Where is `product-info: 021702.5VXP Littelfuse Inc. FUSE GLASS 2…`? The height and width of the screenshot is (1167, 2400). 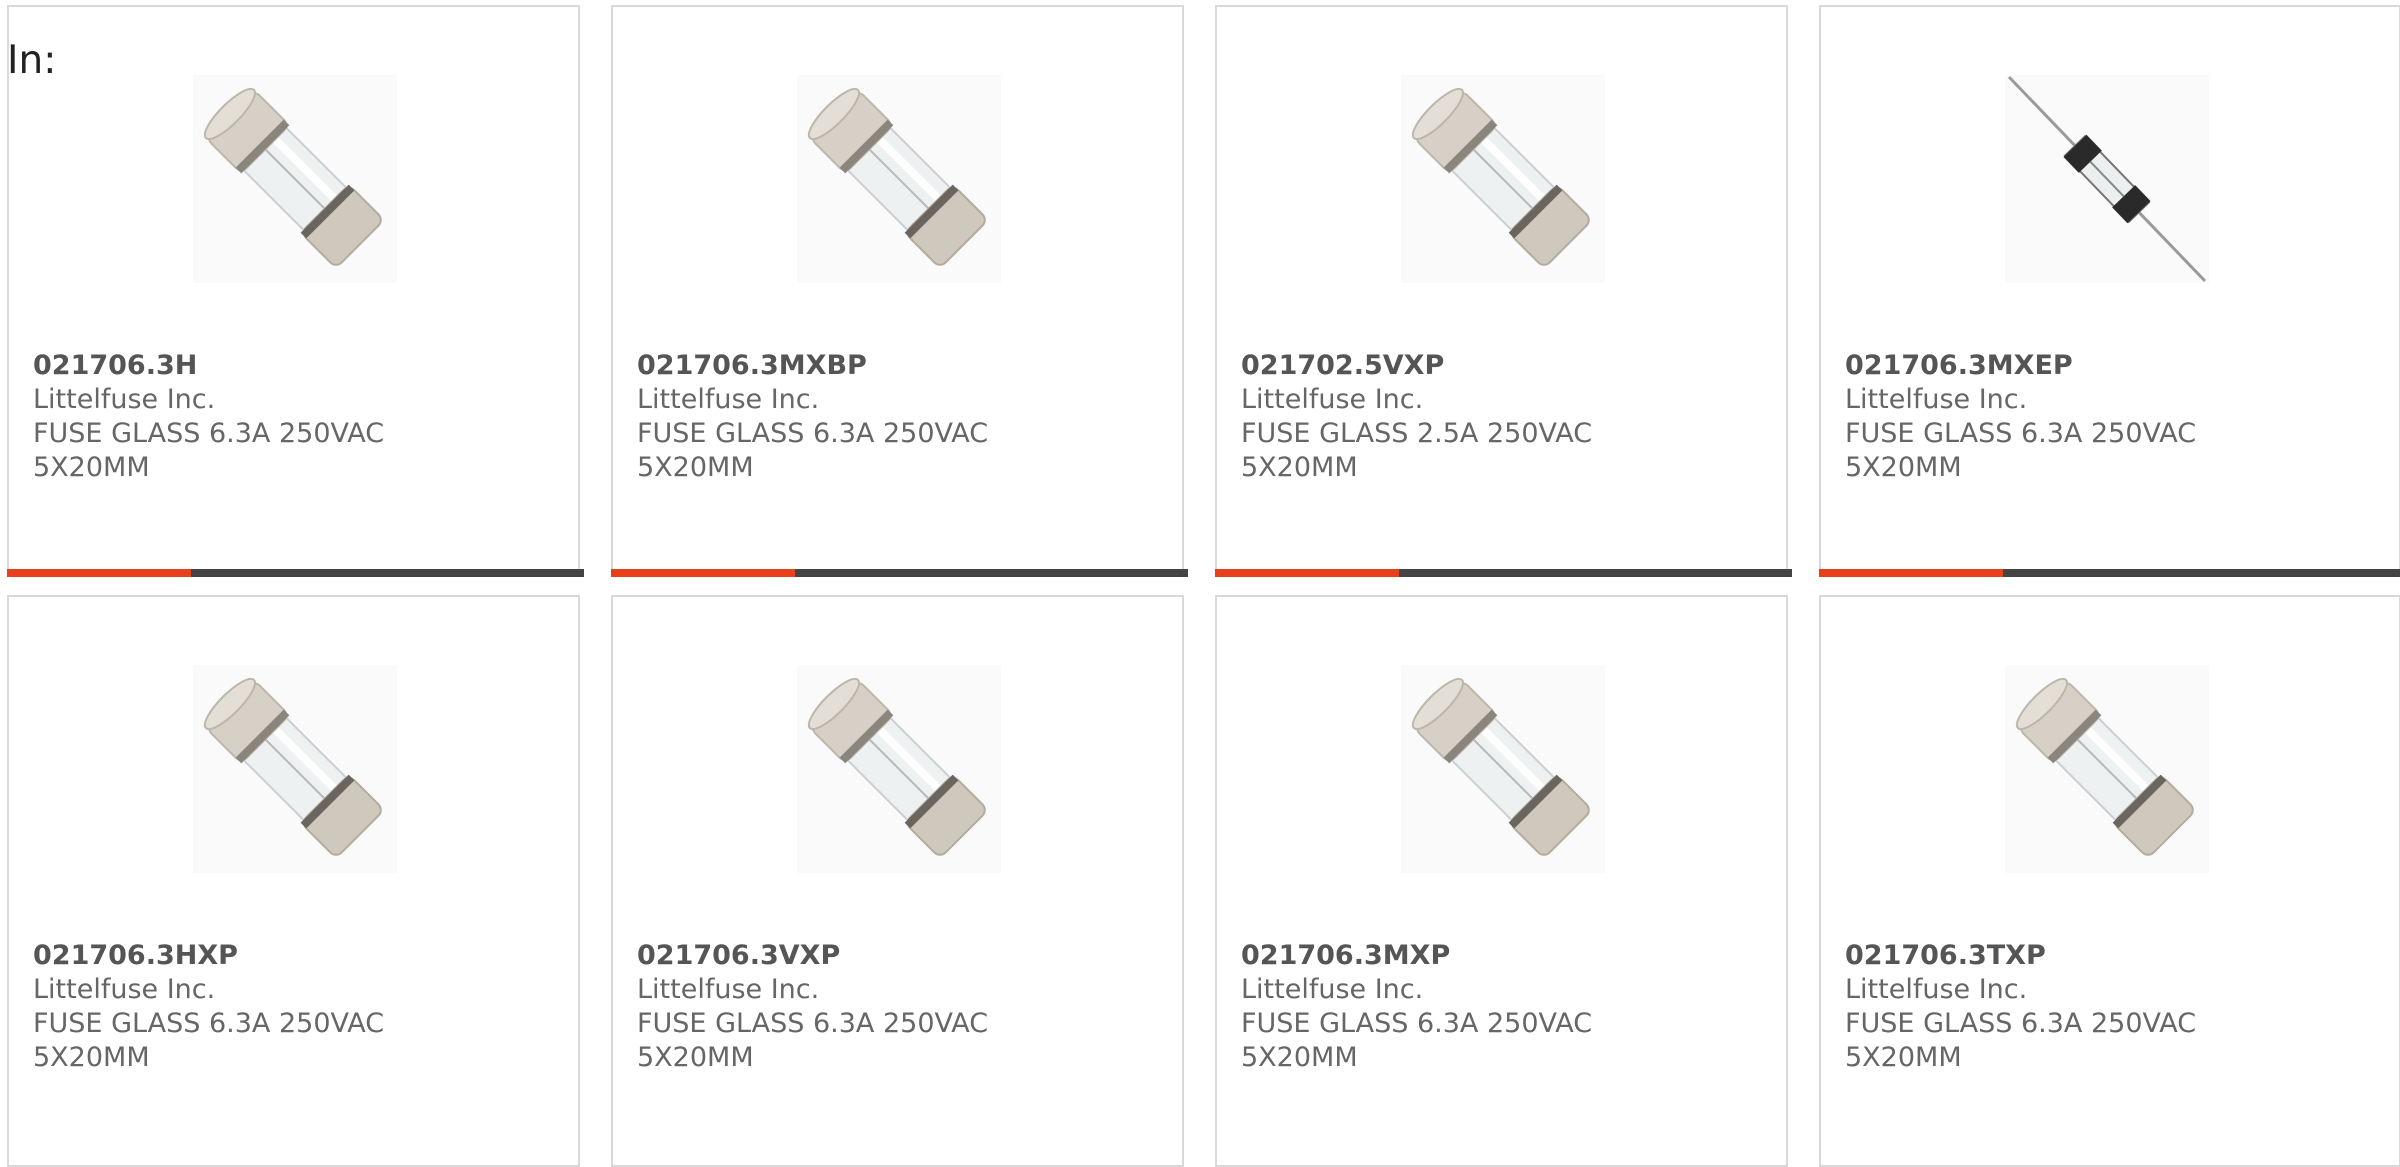 product-info: 021702.5VXP Littelfuse Inc. FUSE GLASS 2… is located at coordinates (1471, 417).